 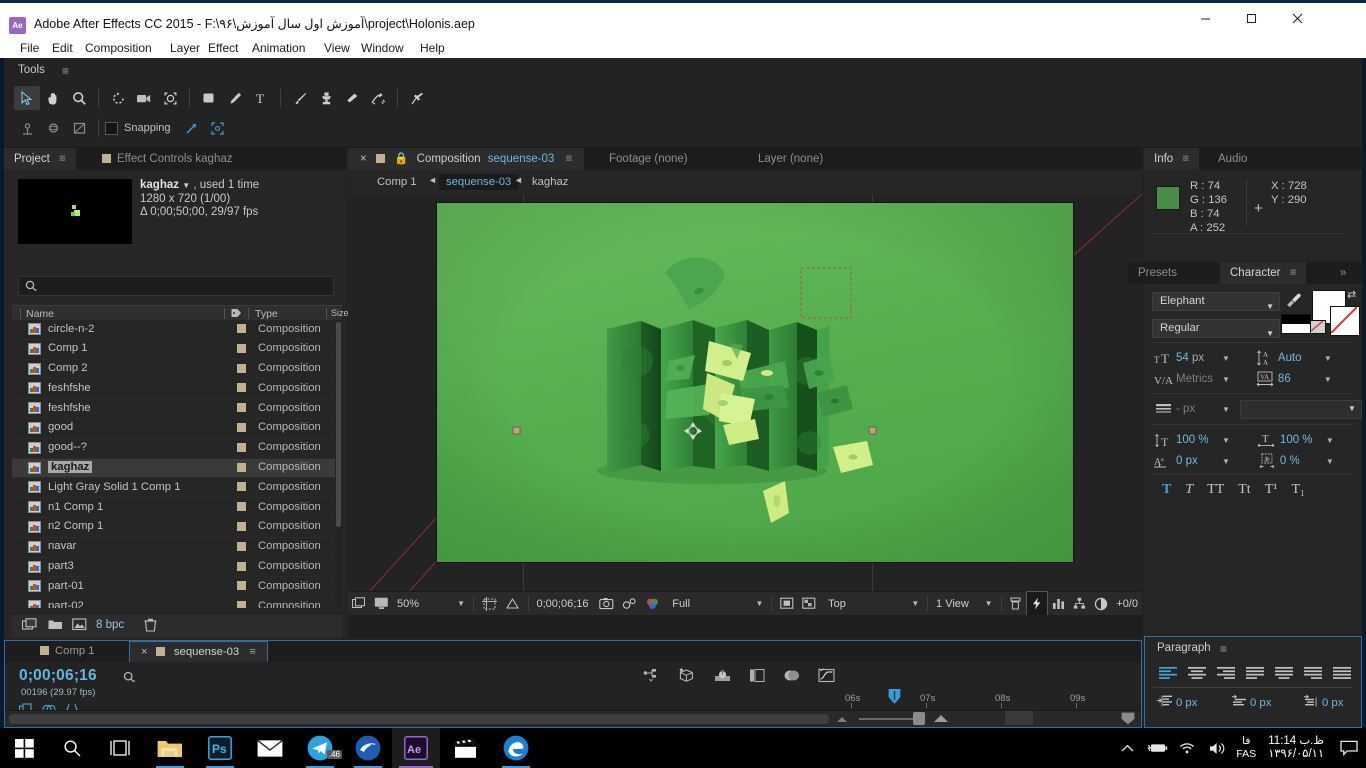 What do you see at coordinates (1157, 748) in the screenshot?
I see `battery-icon` at bounding box center [1157, 748].